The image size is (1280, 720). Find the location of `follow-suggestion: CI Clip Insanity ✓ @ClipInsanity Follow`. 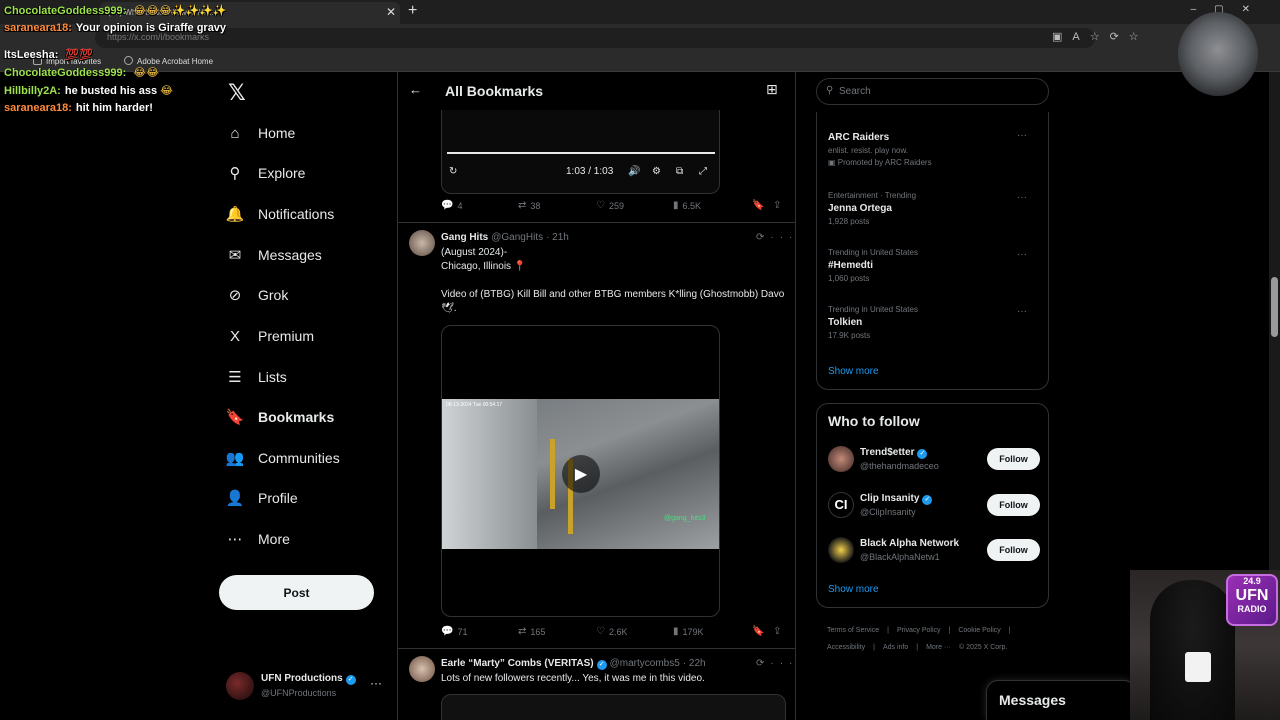

follow-suggestion: CI Clip Insanity ✓ @ClipInsanity Follow is located at coordinates (935, 507).